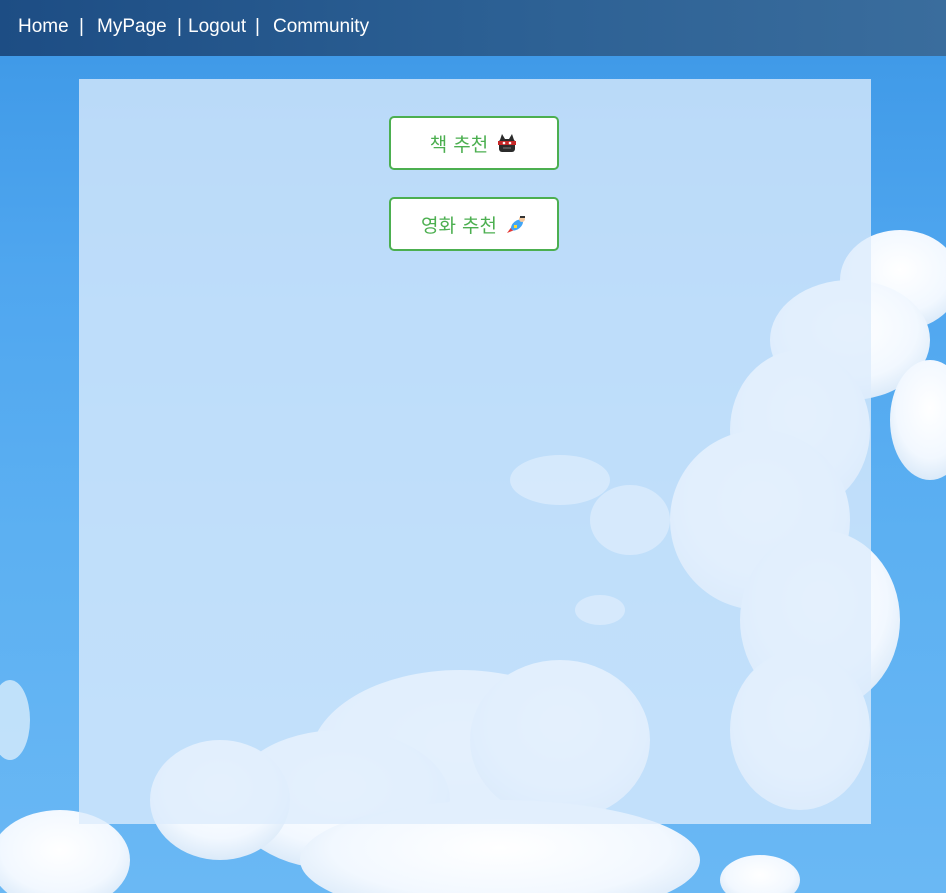 The width and height of the screenshot is (946, 893). What do you see at coordinates (507, 143) in the screenshot?
I see `ninja-cat-icon` at bounding box center [507, 143].